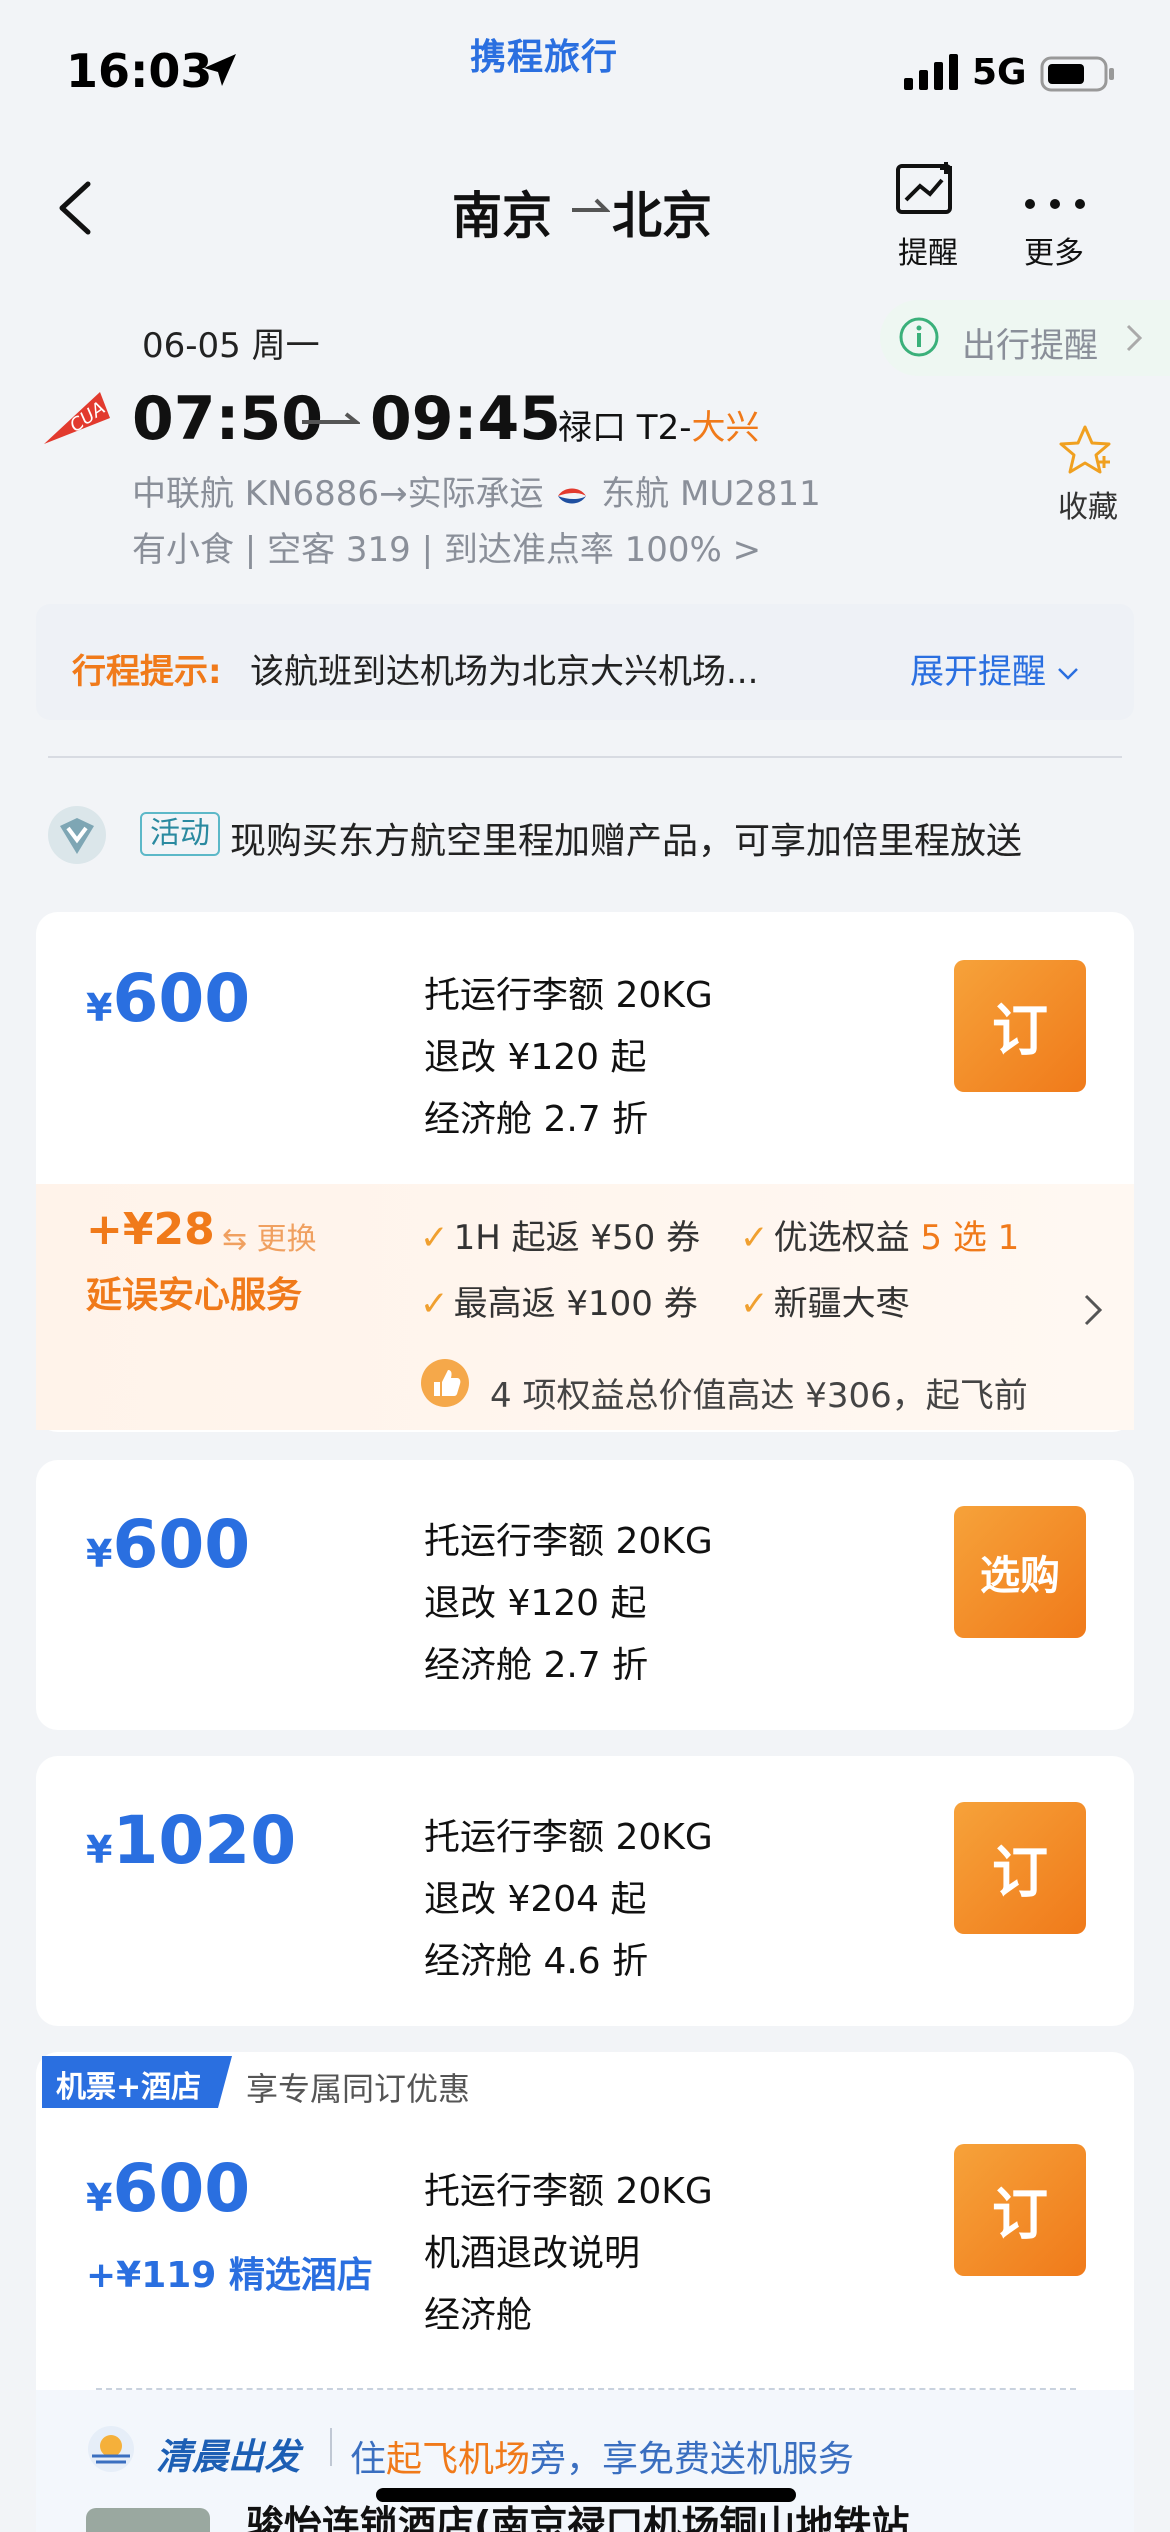  I want to click on flight-info-line: 有小食 | 空客 319 | 到达准点率 100% >, so click(446, 546).